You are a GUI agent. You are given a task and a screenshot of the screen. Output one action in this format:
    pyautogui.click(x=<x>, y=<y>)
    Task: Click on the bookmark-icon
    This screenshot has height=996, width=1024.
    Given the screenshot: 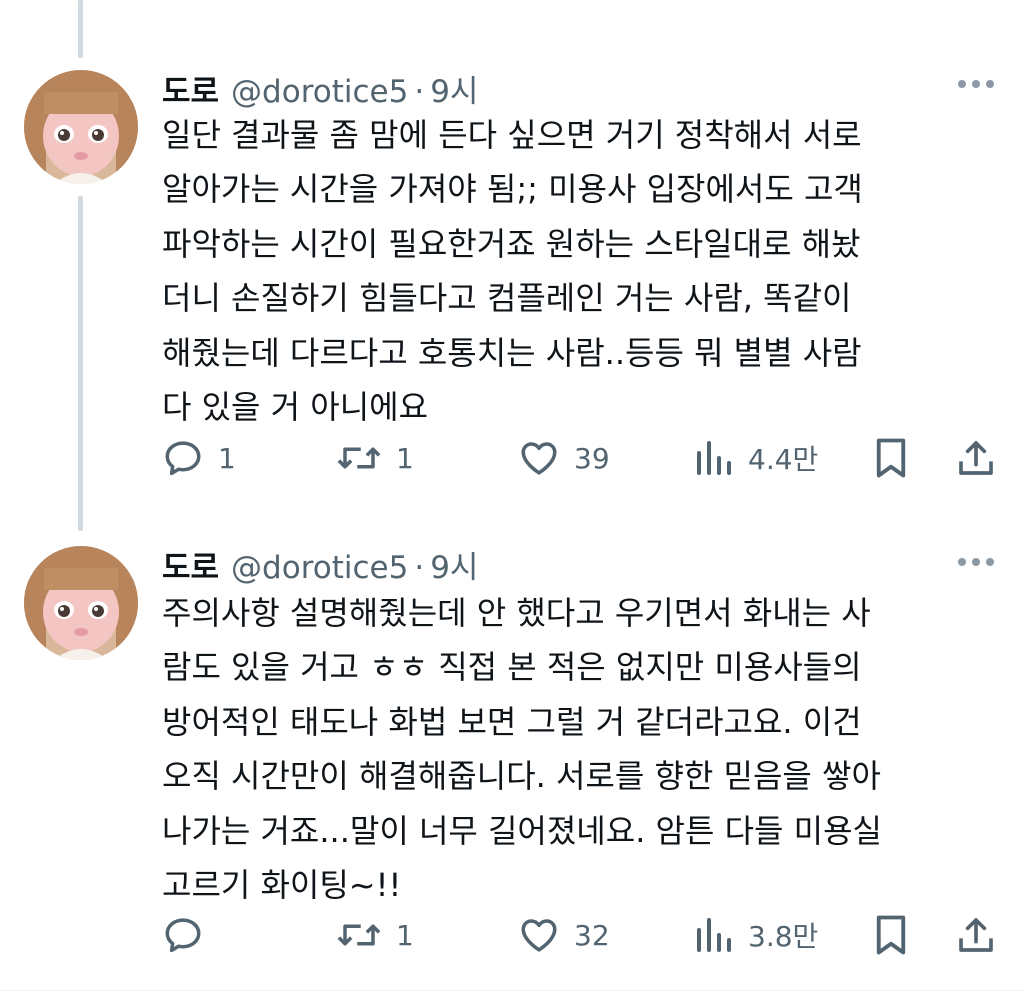 What is the action you would take?
    pyautogui.click(x=891, y=935)
    